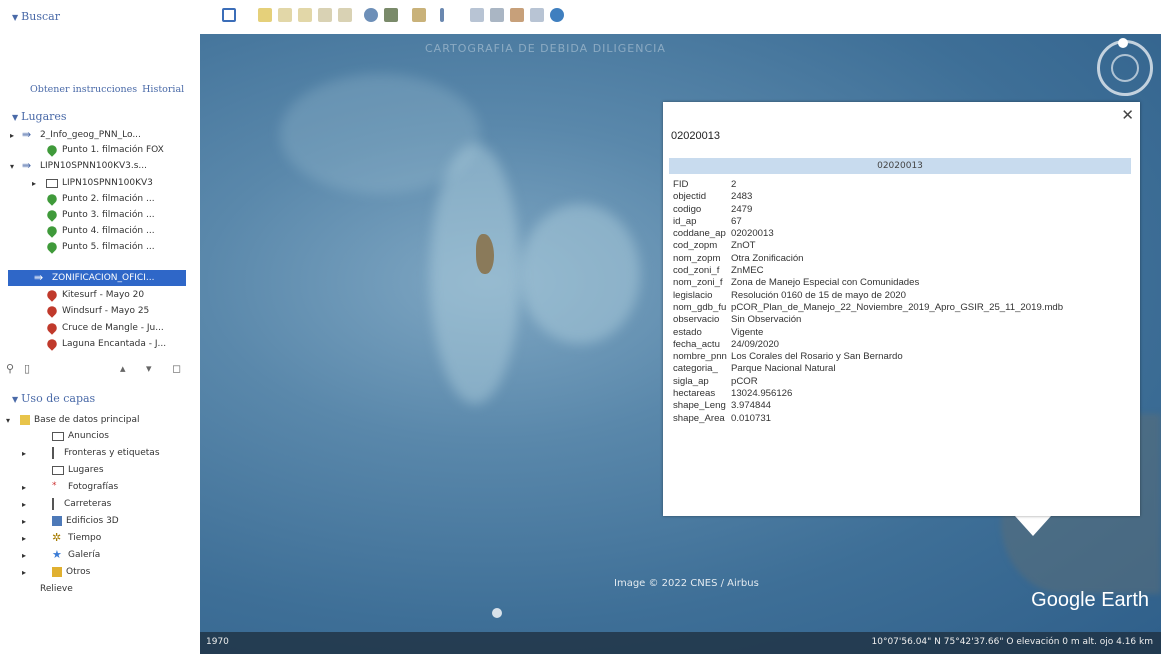 Image resolution: width=1161 pixels, height=654 pixels. Describe the element at coordinates (107, 183) in the screenshot. I see `places-item-label: LIPN10SPNN100KV3` at that location.